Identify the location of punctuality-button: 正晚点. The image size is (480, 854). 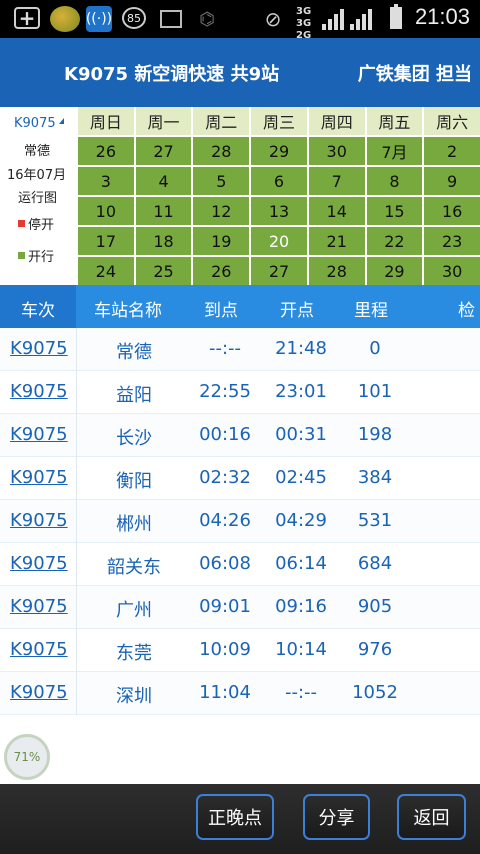
(235, 817).